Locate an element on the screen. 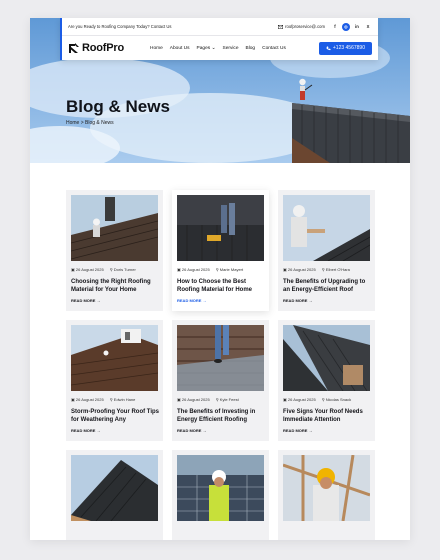 This screenshot has height=560, width=440. nav-item-home: Home is located at coordinates (156, 48).